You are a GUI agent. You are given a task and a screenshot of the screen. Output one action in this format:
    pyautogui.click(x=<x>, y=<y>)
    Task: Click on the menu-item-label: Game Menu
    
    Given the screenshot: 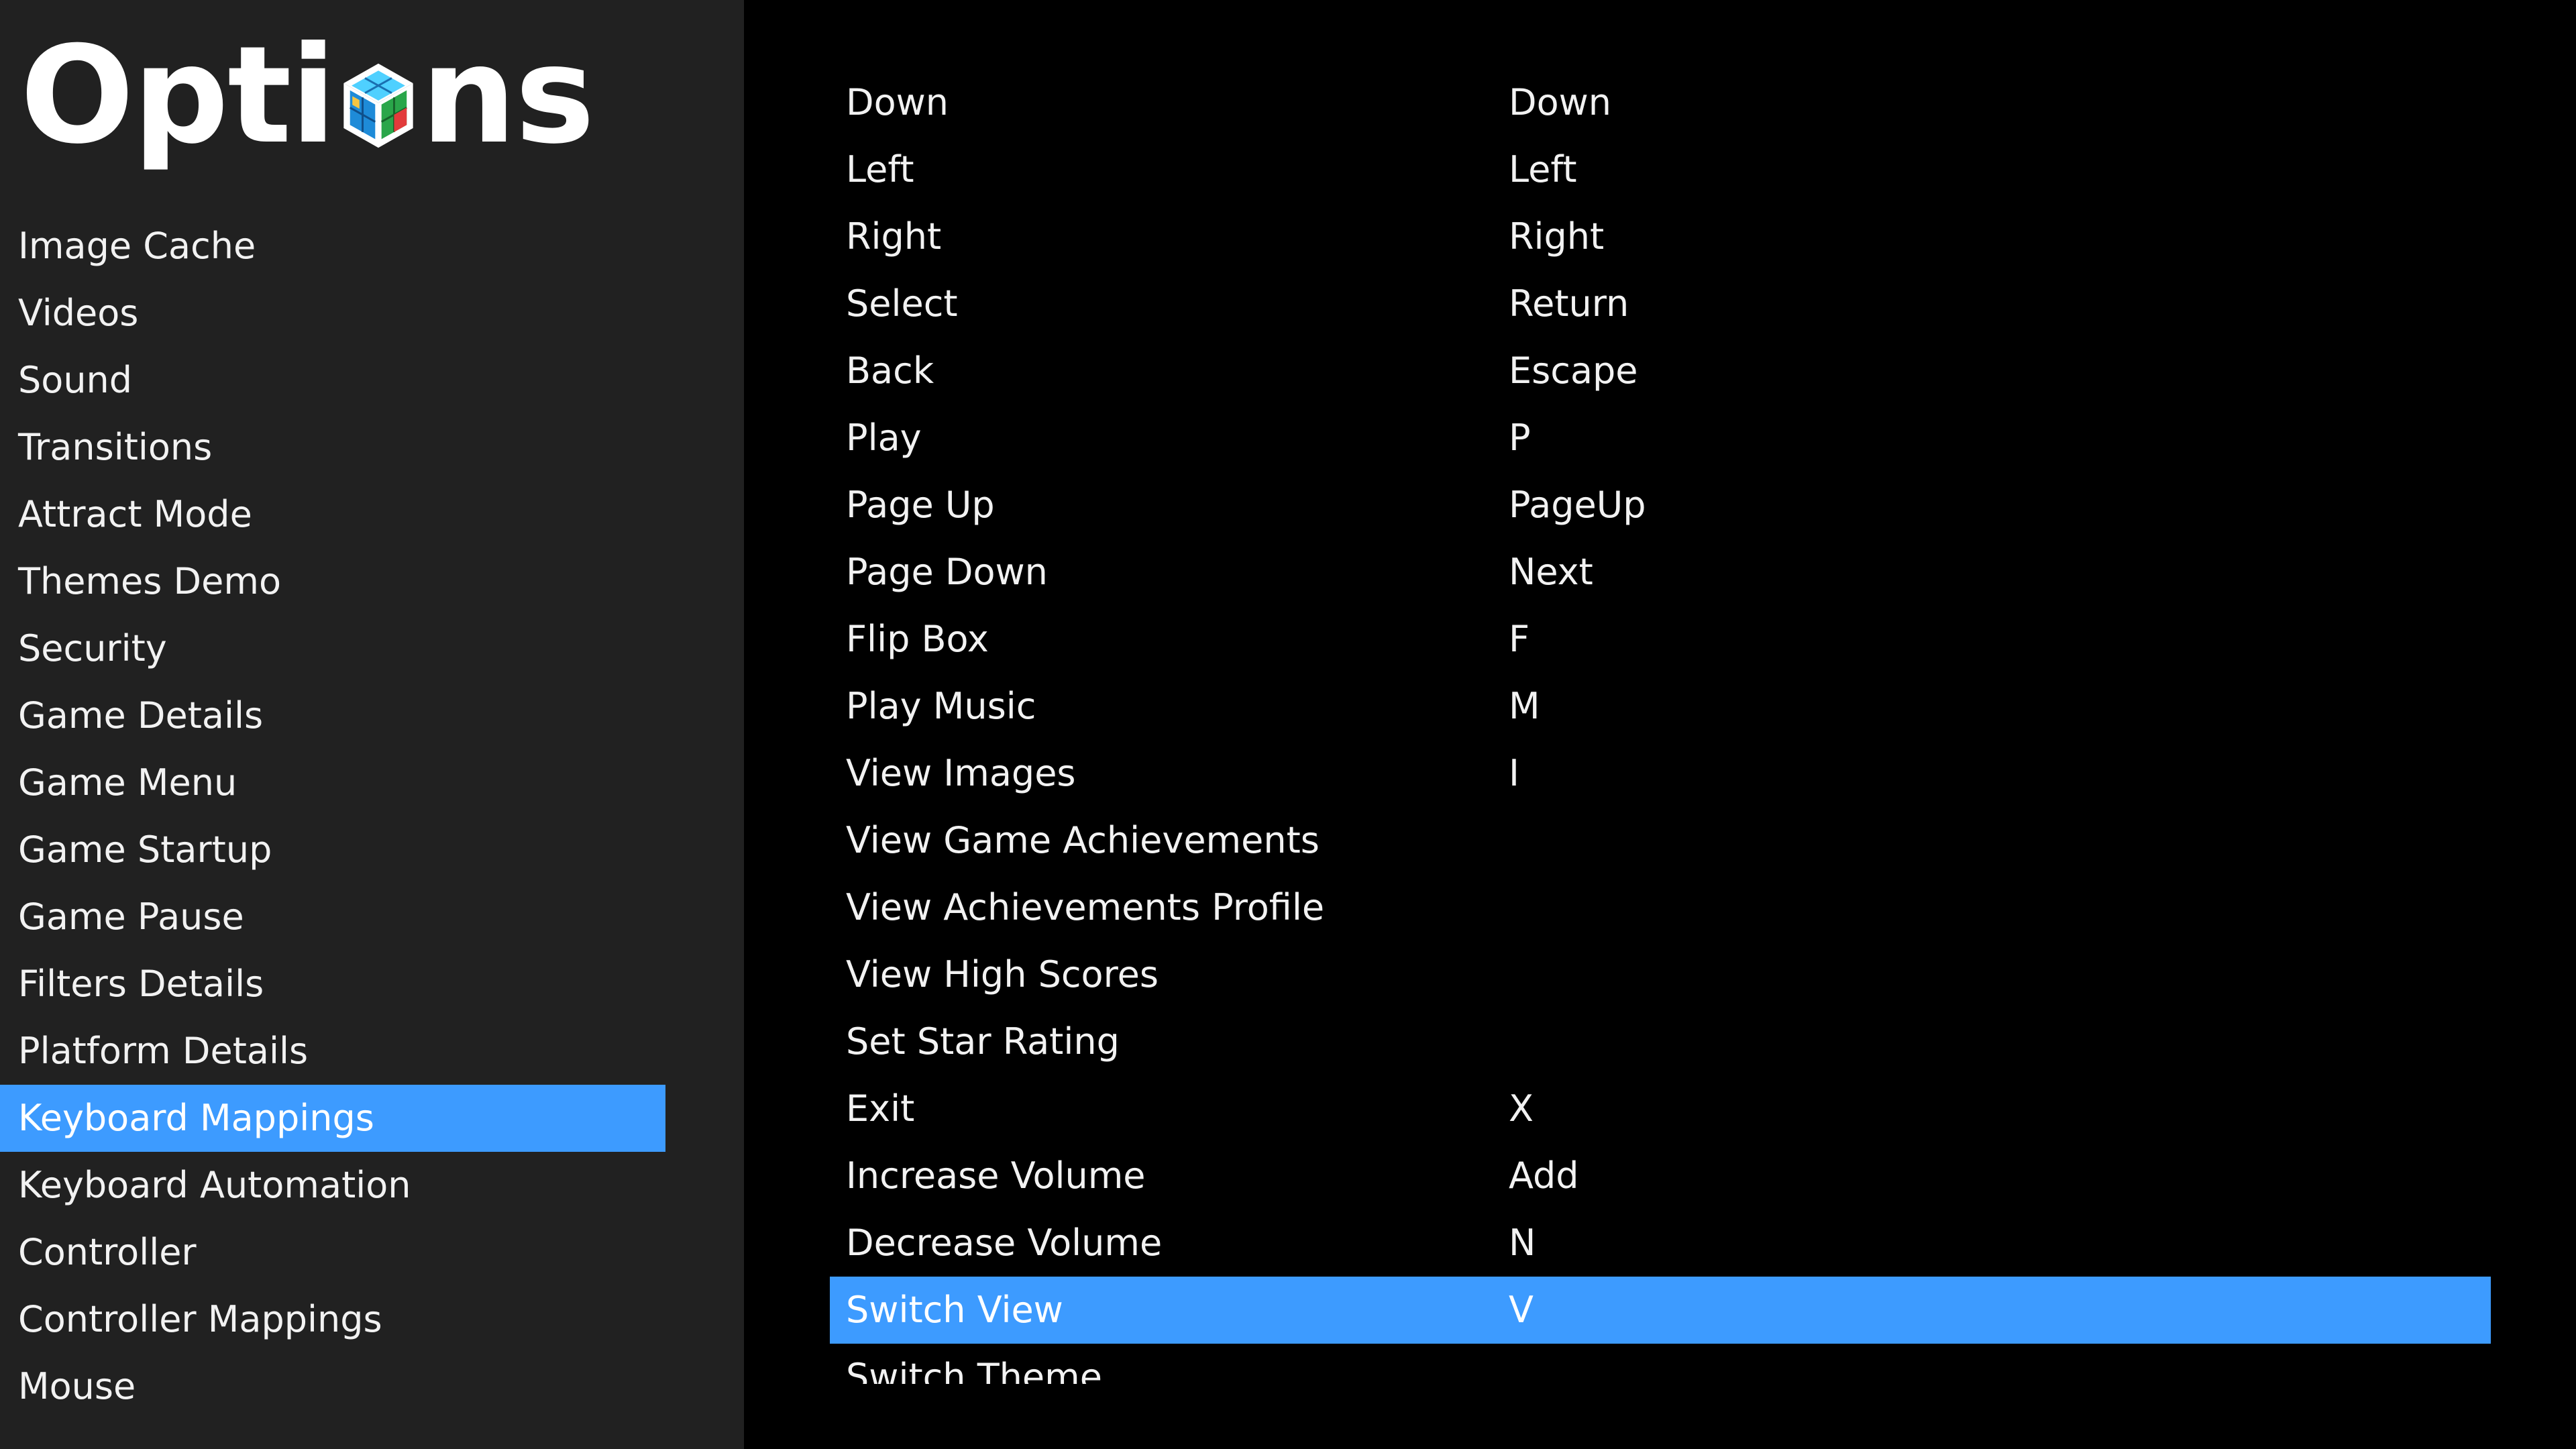 What is the action you would take?
    pyautogui.click(x=127, y=782)
    